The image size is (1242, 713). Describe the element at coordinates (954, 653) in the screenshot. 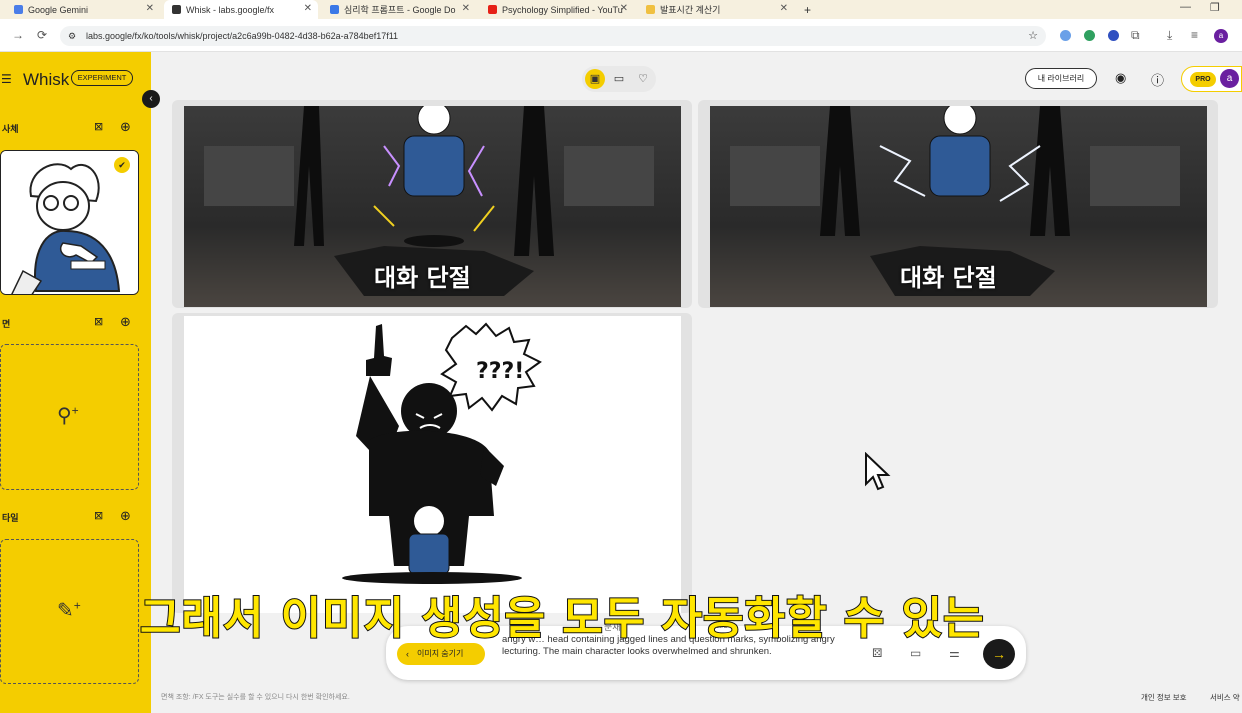

I see `settings-sliders-icon: ⚌` at that location.